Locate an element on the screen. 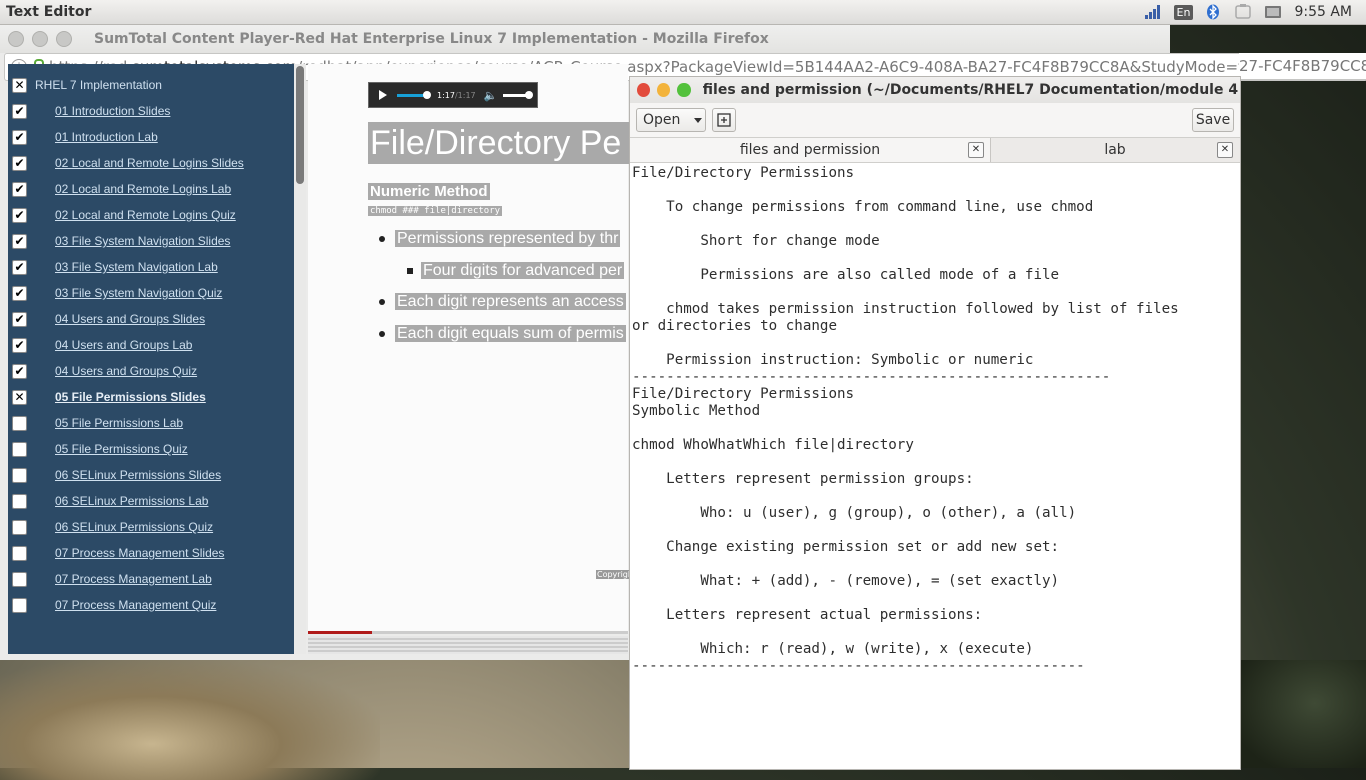  outline-item: 06 SELinux Permissions Slides is located at coordinates (151, 475).